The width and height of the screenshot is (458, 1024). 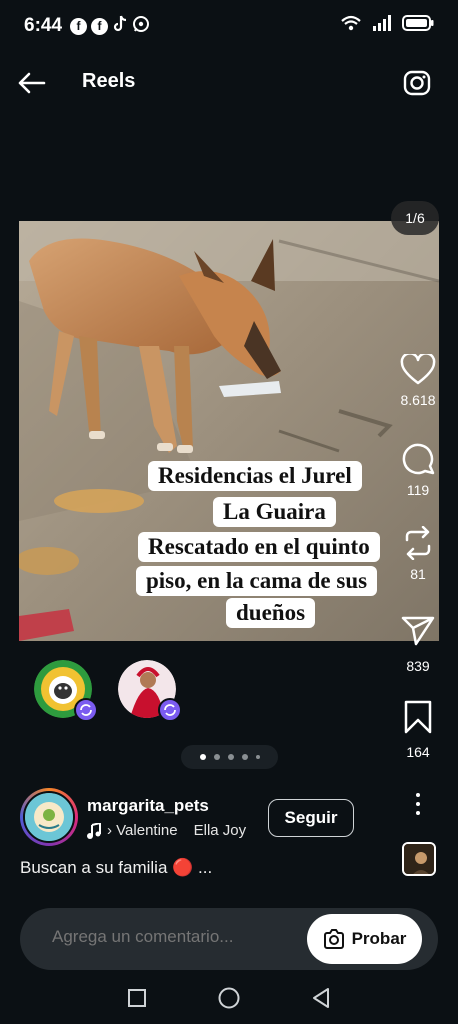 I want to click on back-button, so click(x=31, y=83).